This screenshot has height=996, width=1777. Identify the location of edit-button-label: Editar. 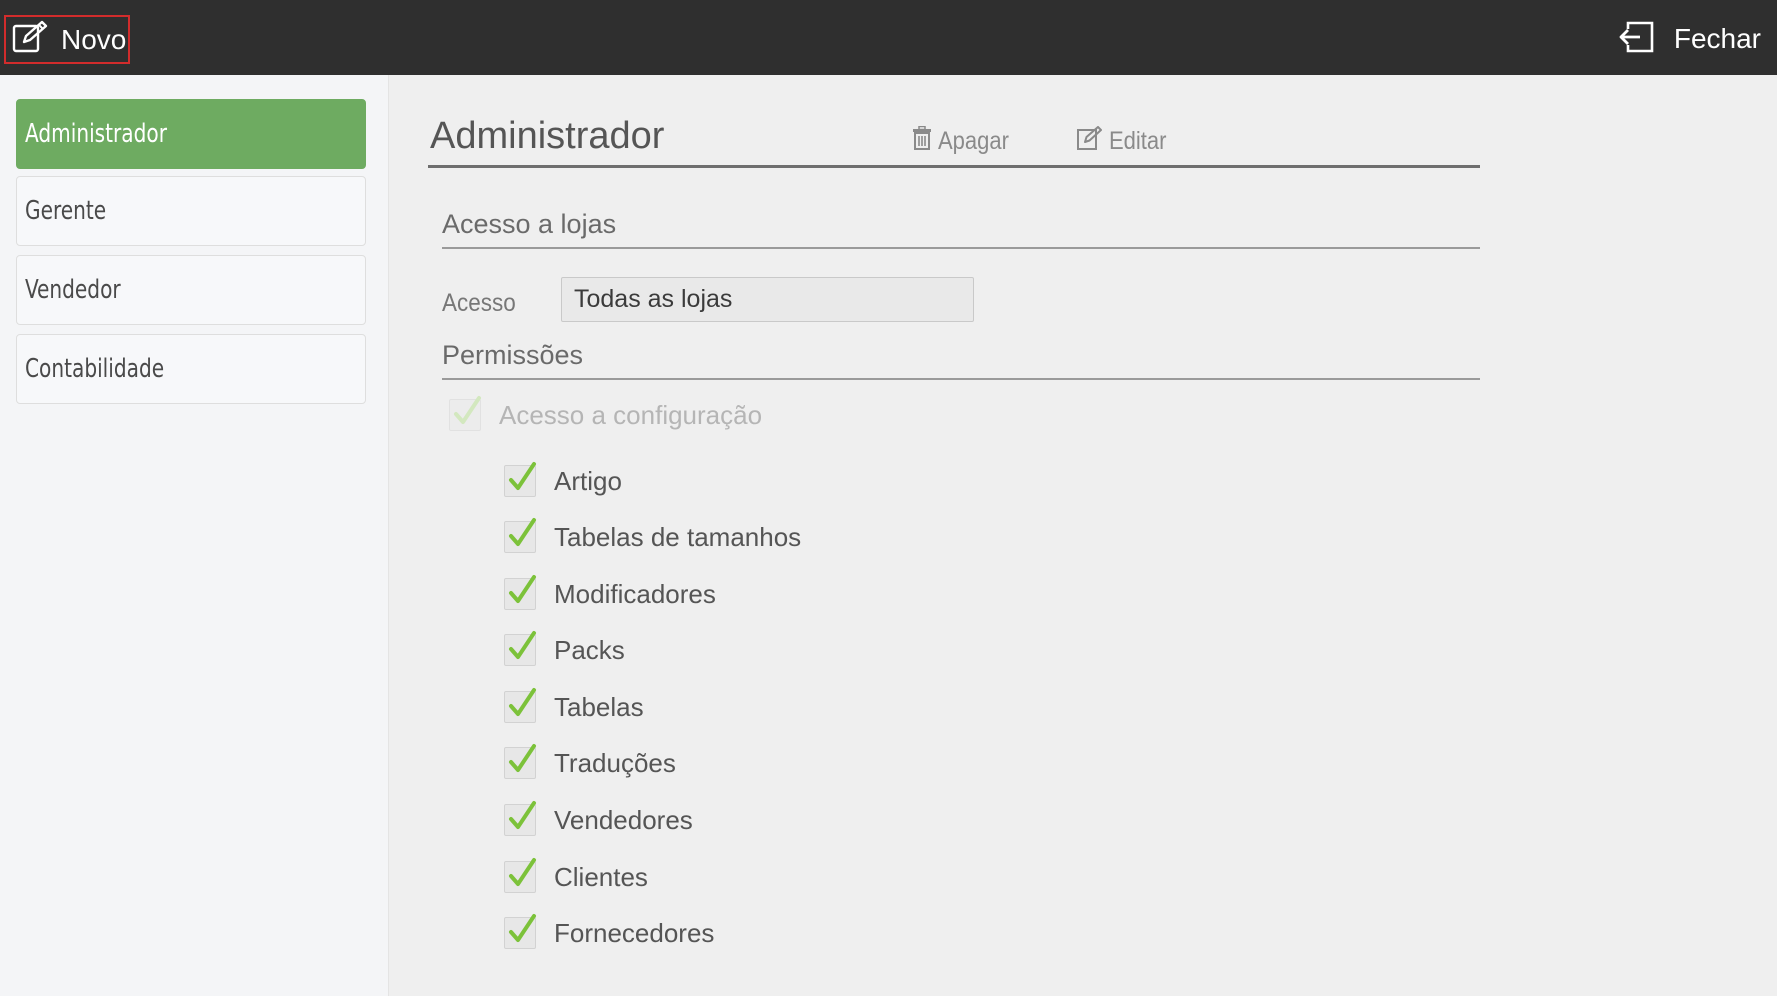
(1138, 141).